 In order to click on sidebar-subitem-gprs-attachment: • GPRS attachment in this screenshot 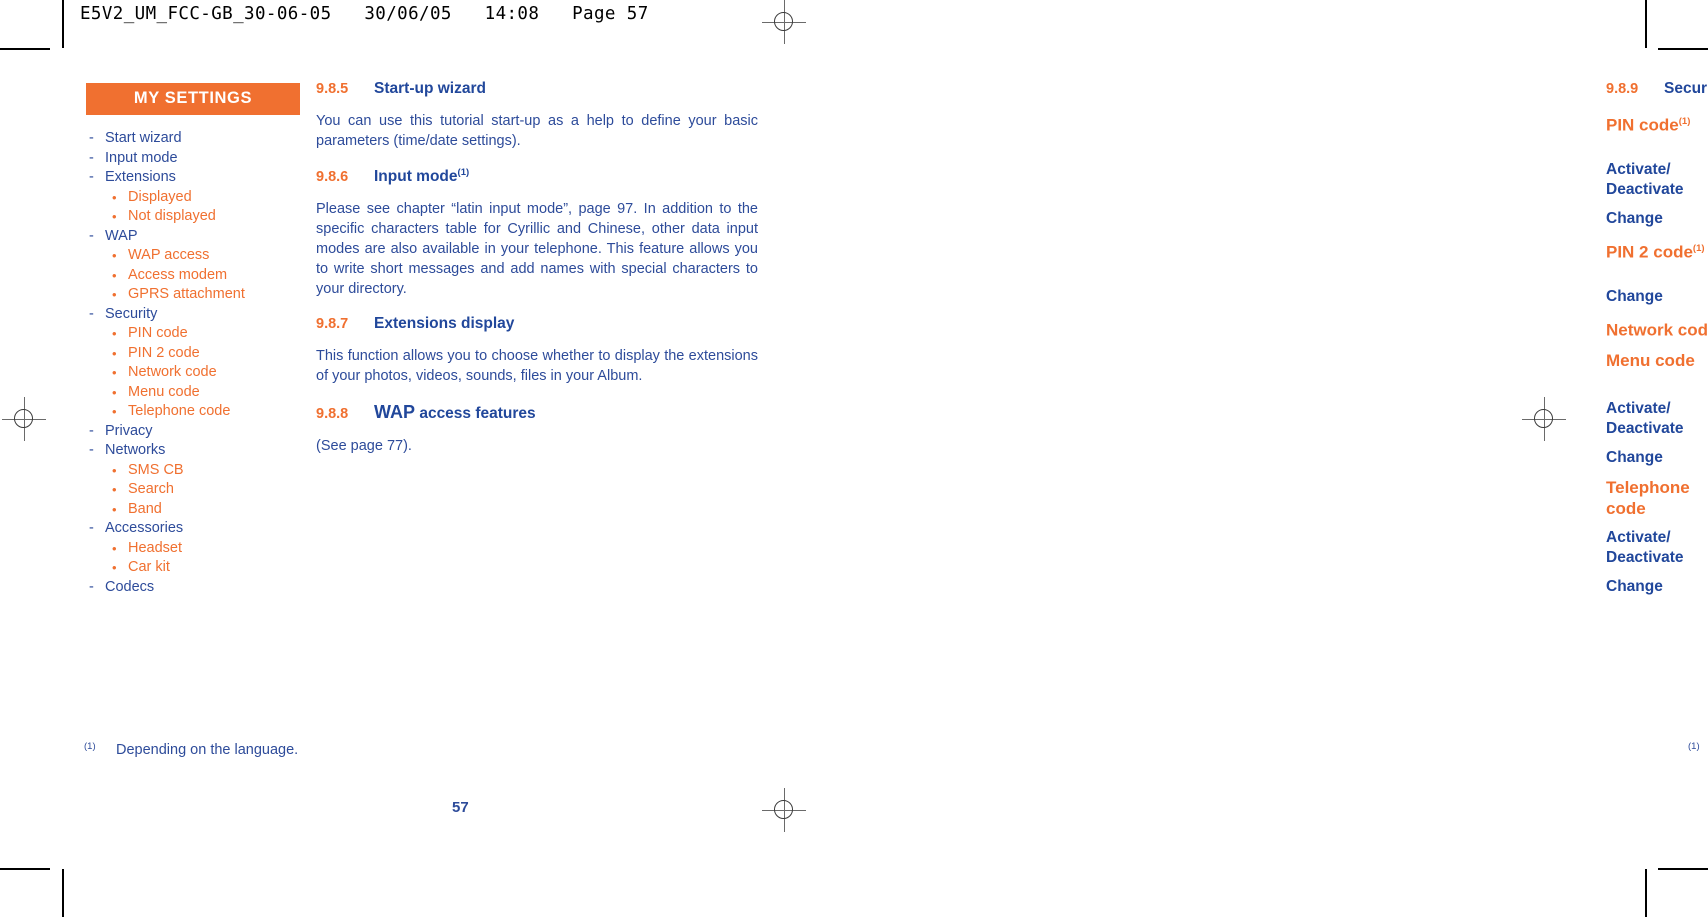, I will do `click(193, 295)`.